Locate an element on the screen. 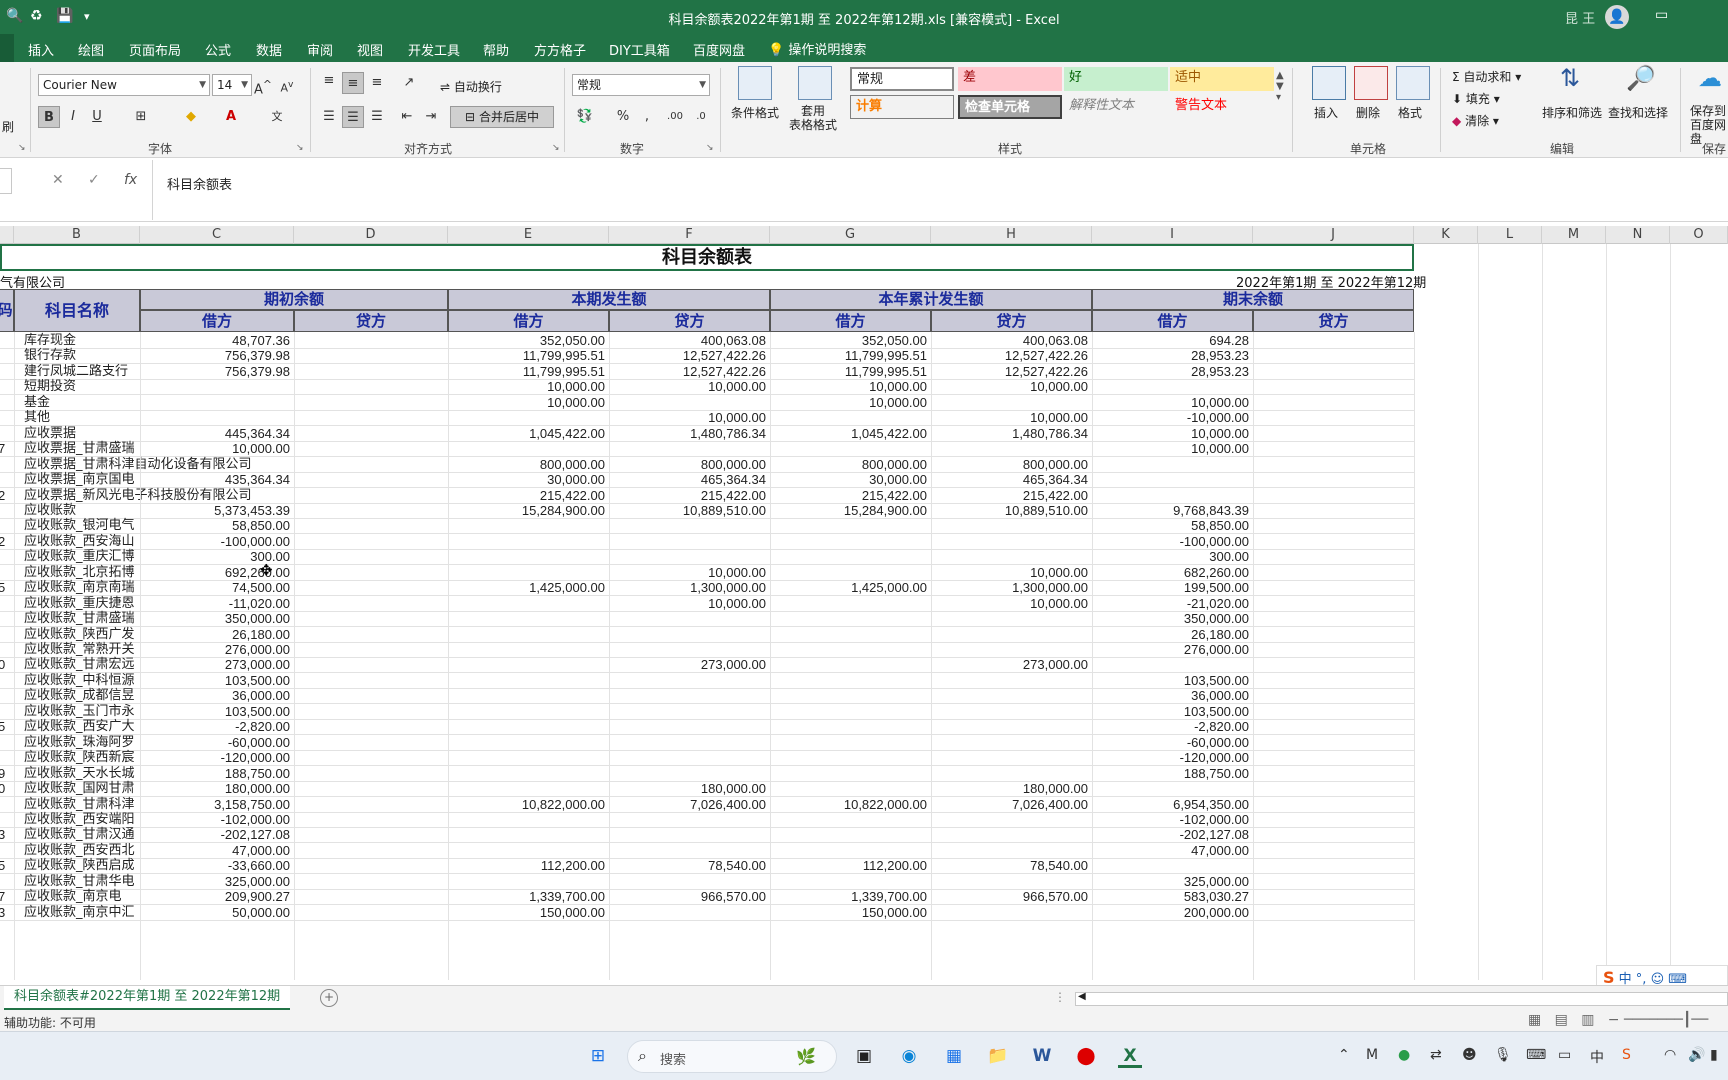 This screenshot has width=1728, height=1080. amount-cell: -102,000.00 is located at coordinates (215, 819).